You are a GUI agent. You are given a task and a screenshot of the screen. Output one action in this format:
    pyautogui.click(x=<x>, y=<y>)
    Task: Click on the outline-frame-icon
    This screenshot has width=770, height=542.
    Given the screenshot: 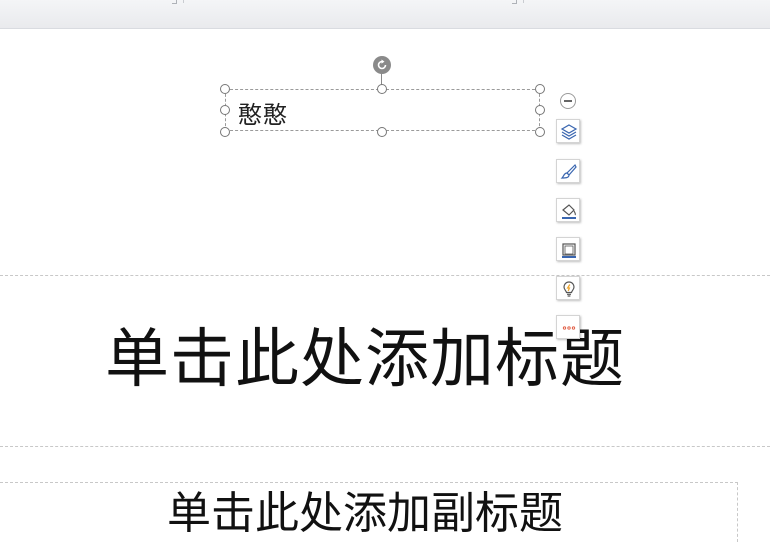 What is the action you would take?
    pyautogui.click(x=569, y=250)
    